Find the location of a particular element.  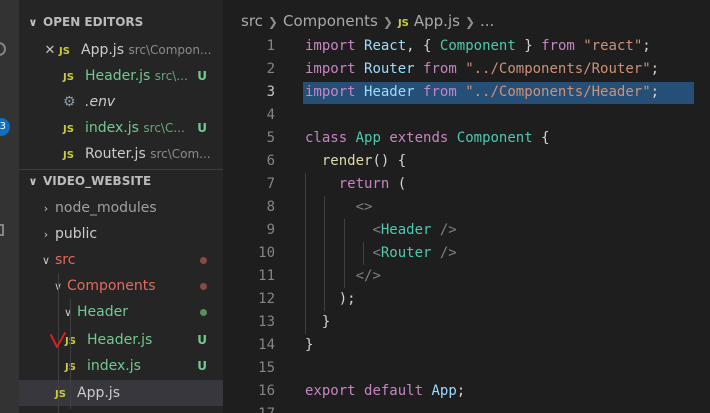

hand-drawn-check-mark is located at coordinates (58, 340).